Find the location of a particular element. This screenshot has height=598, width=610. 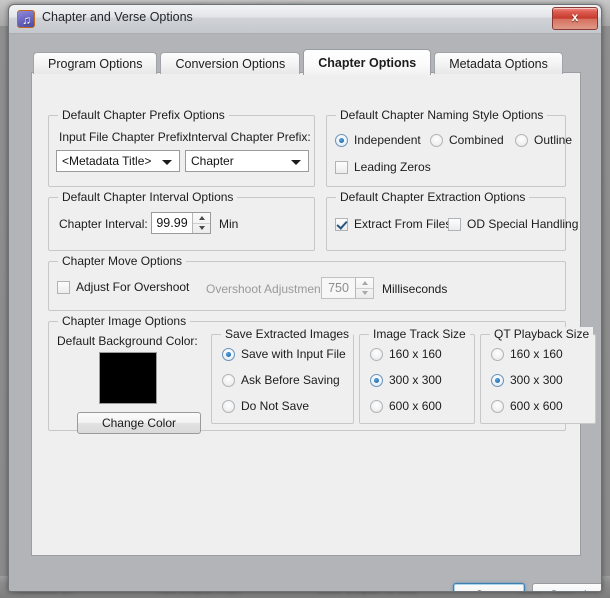

tab-conversion-options: Conversion Options is located at coordinates (230, 63).